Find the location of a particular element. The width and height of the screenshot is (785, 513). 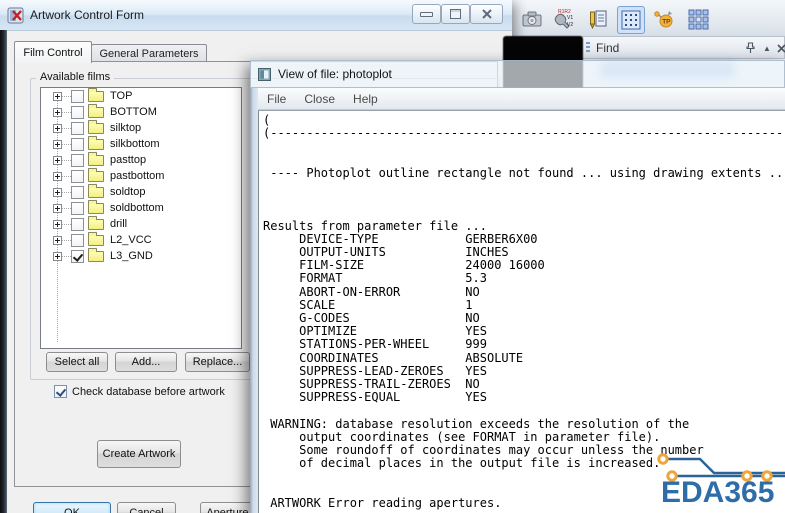

check-database-row: Check database before artwork is located at coordinates (139, 391).